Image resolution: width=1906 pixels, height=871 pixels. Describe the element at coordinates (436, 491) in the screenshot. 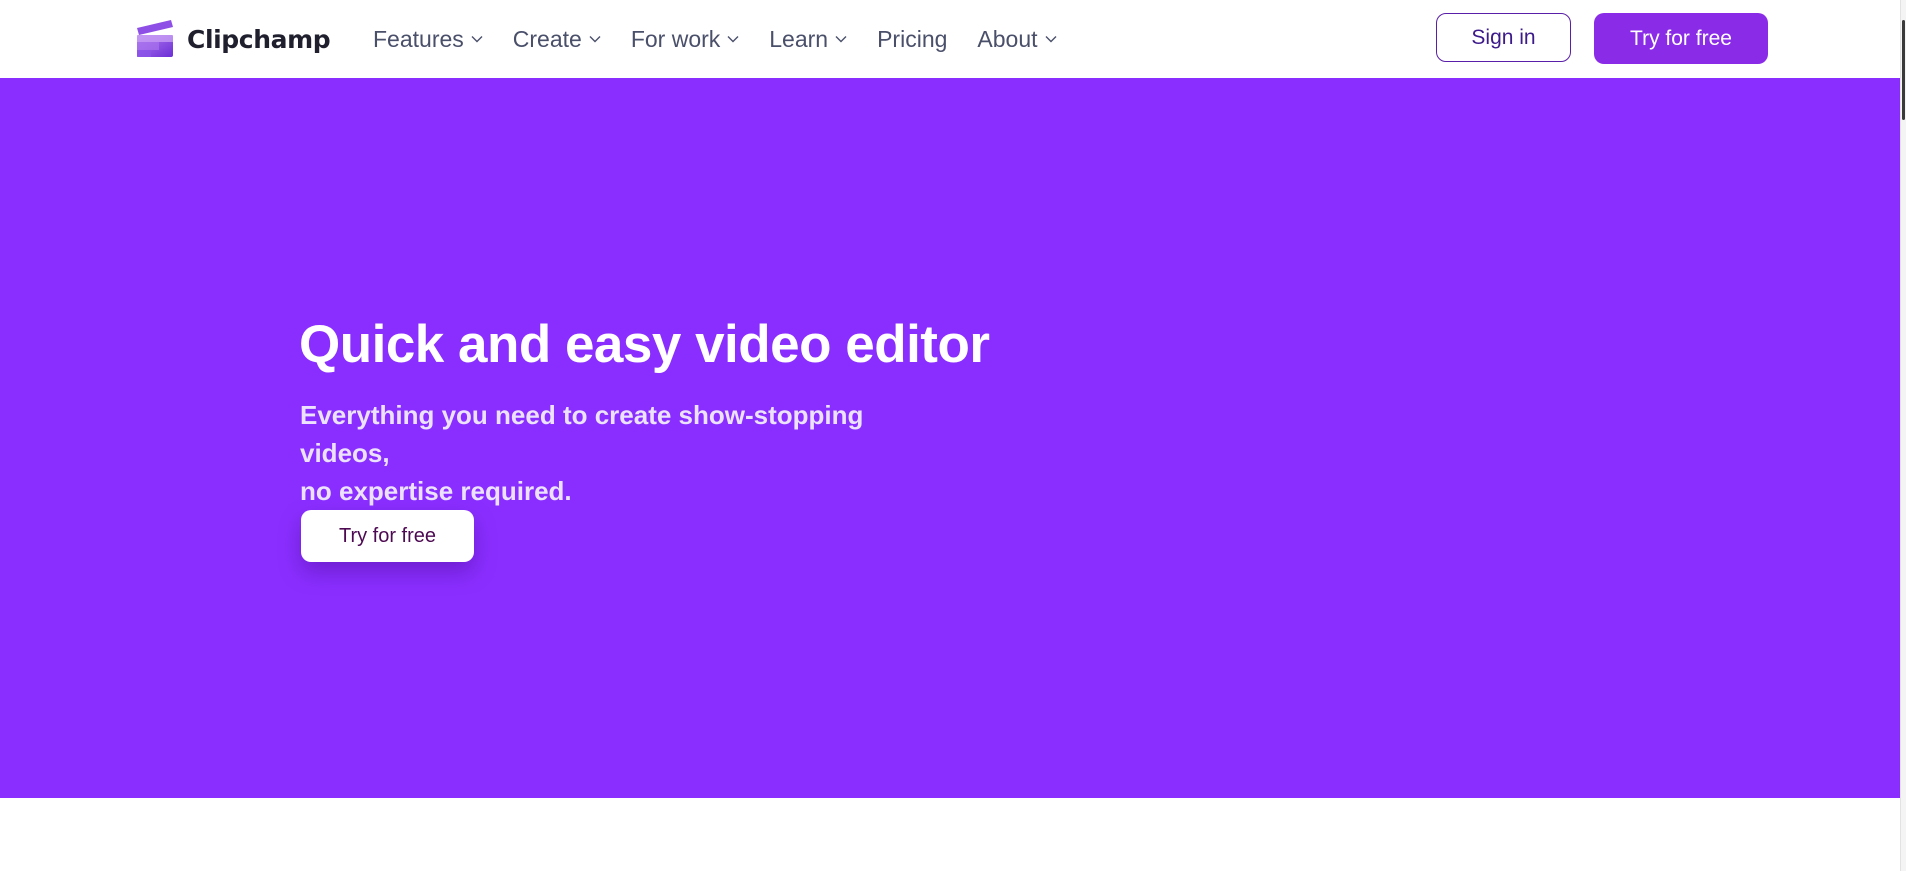

I see `hero-subtitle-line-2: no expertise required.` at that location.